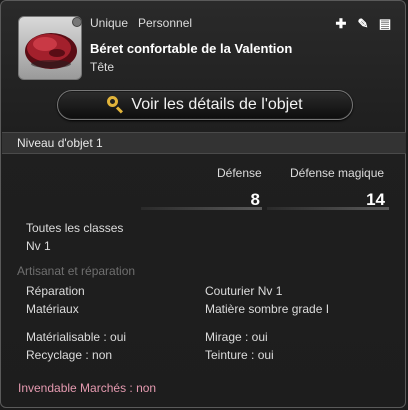 The width and height of the screenshot is (408, 410). Describe the element at coordinates (204, 143) in the screenshot. I see `item-level-bar: Niveau d'objet 1` at that location.